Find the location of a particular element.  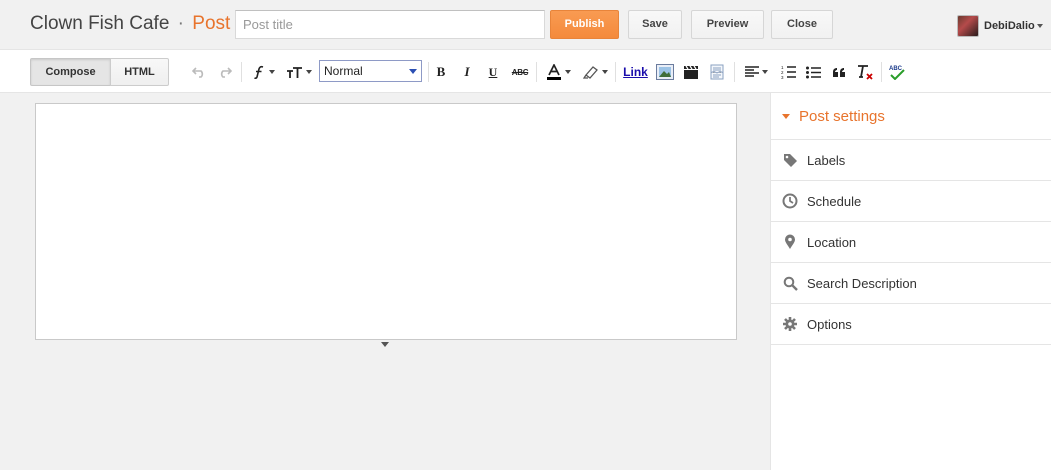

editor-toolbar: Compose HTML B I U ABC Link 1 2 3 ABC is located at coordinates (525, 71).